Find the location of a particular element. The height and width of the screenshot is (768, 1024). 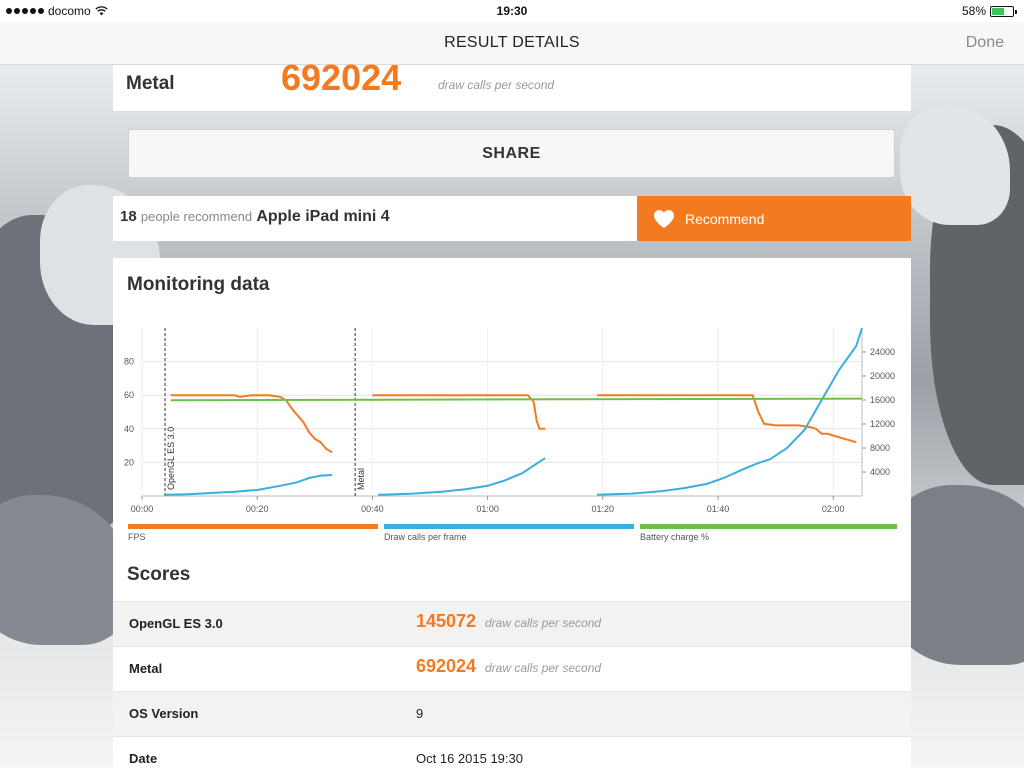

battery-info: 58% is located at coordinates (989, 11).